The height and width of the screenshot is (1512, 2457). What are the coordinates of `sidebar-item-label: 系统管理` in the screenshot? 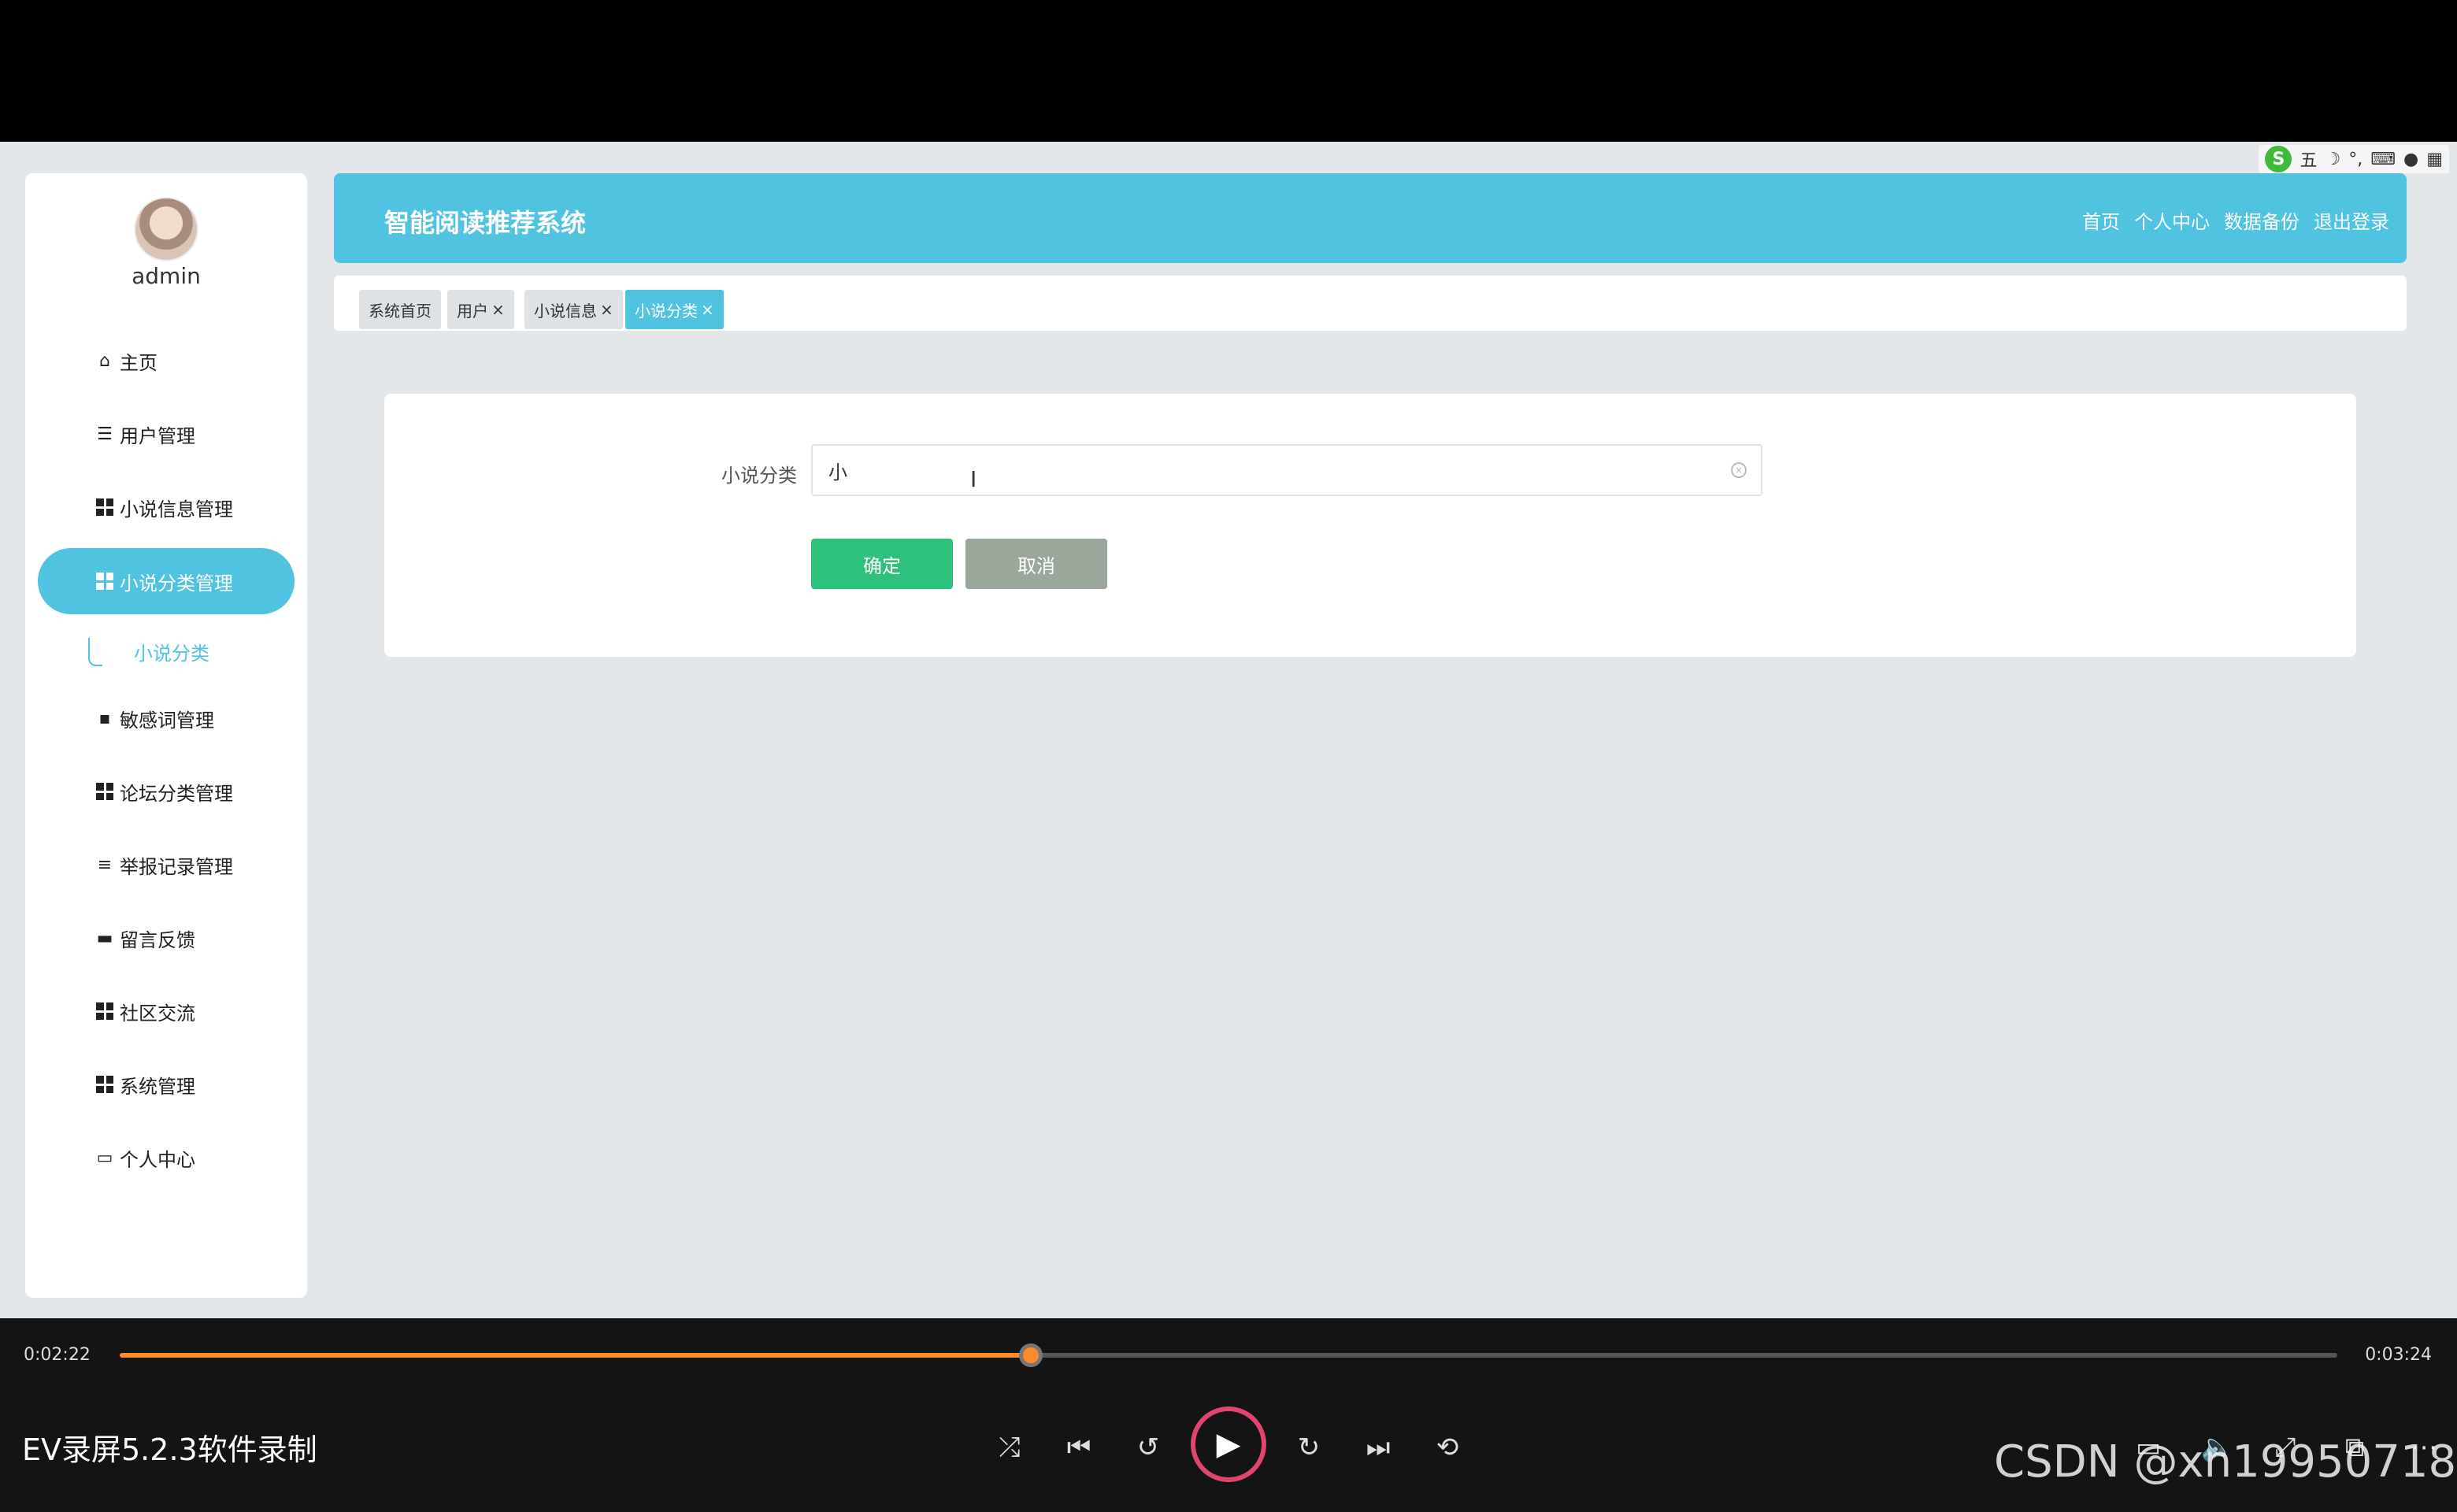 It's located at (157, 1086).